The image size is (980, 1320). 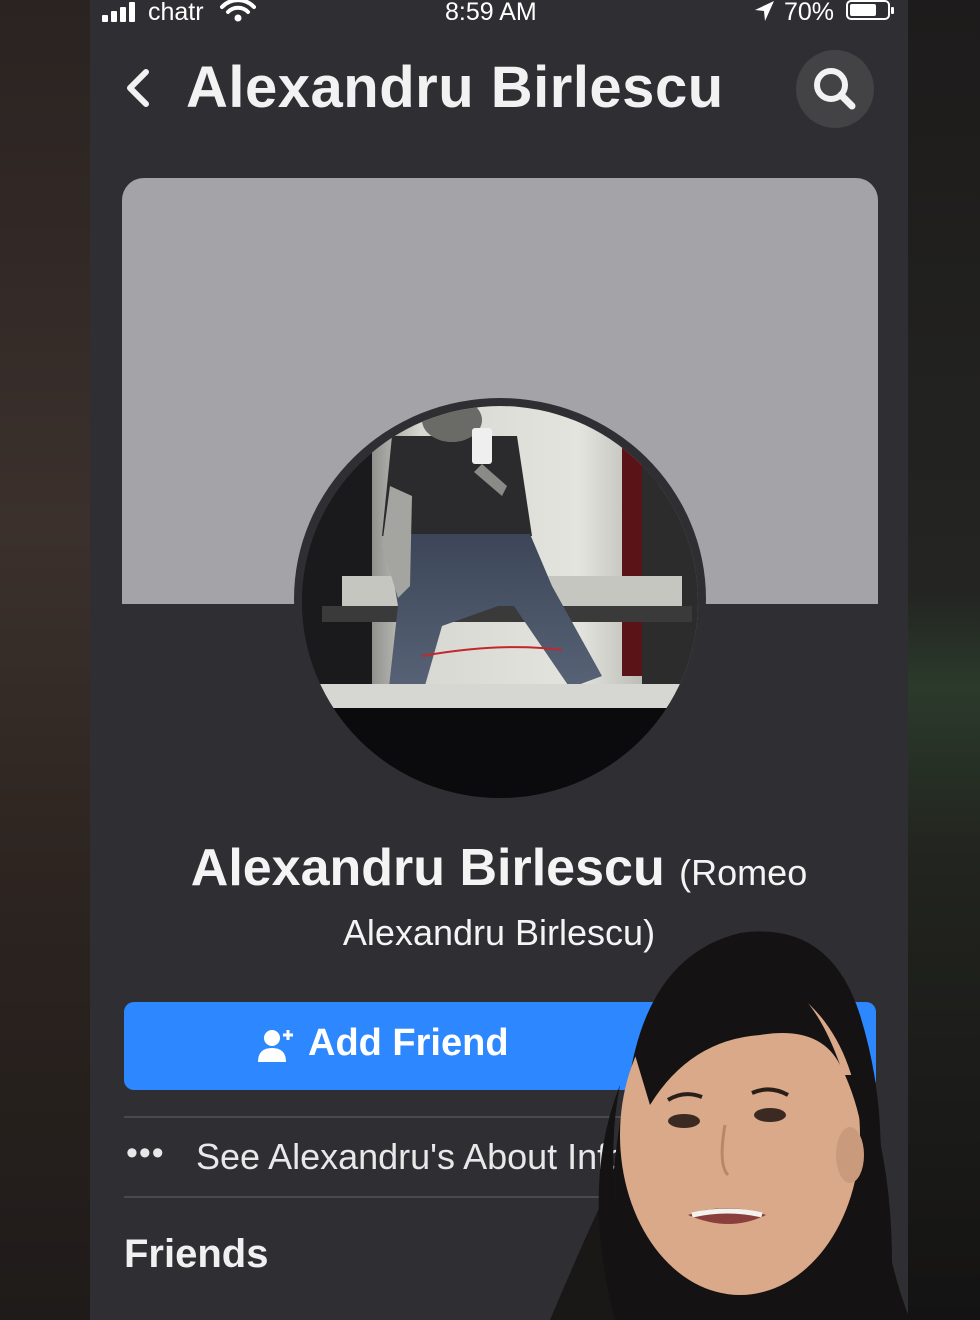 I want to click on blurred-background-right, so click(x=944, y=660).